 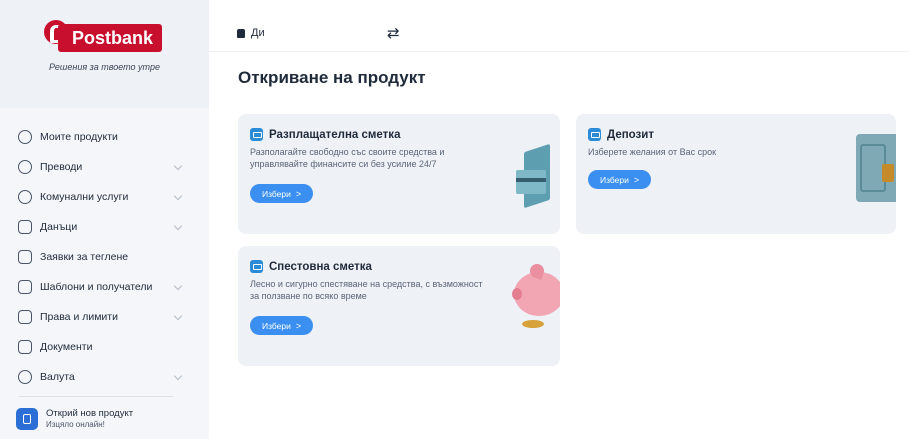 I want to click on sidebar-item-label: Преводи, so click(x=61, y=167).